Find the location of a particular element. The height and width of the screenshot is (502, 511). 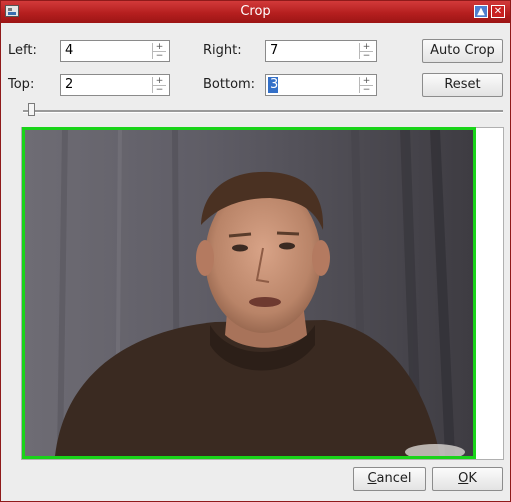

cancel-button: Cancel is located at coordinates (389, 479).